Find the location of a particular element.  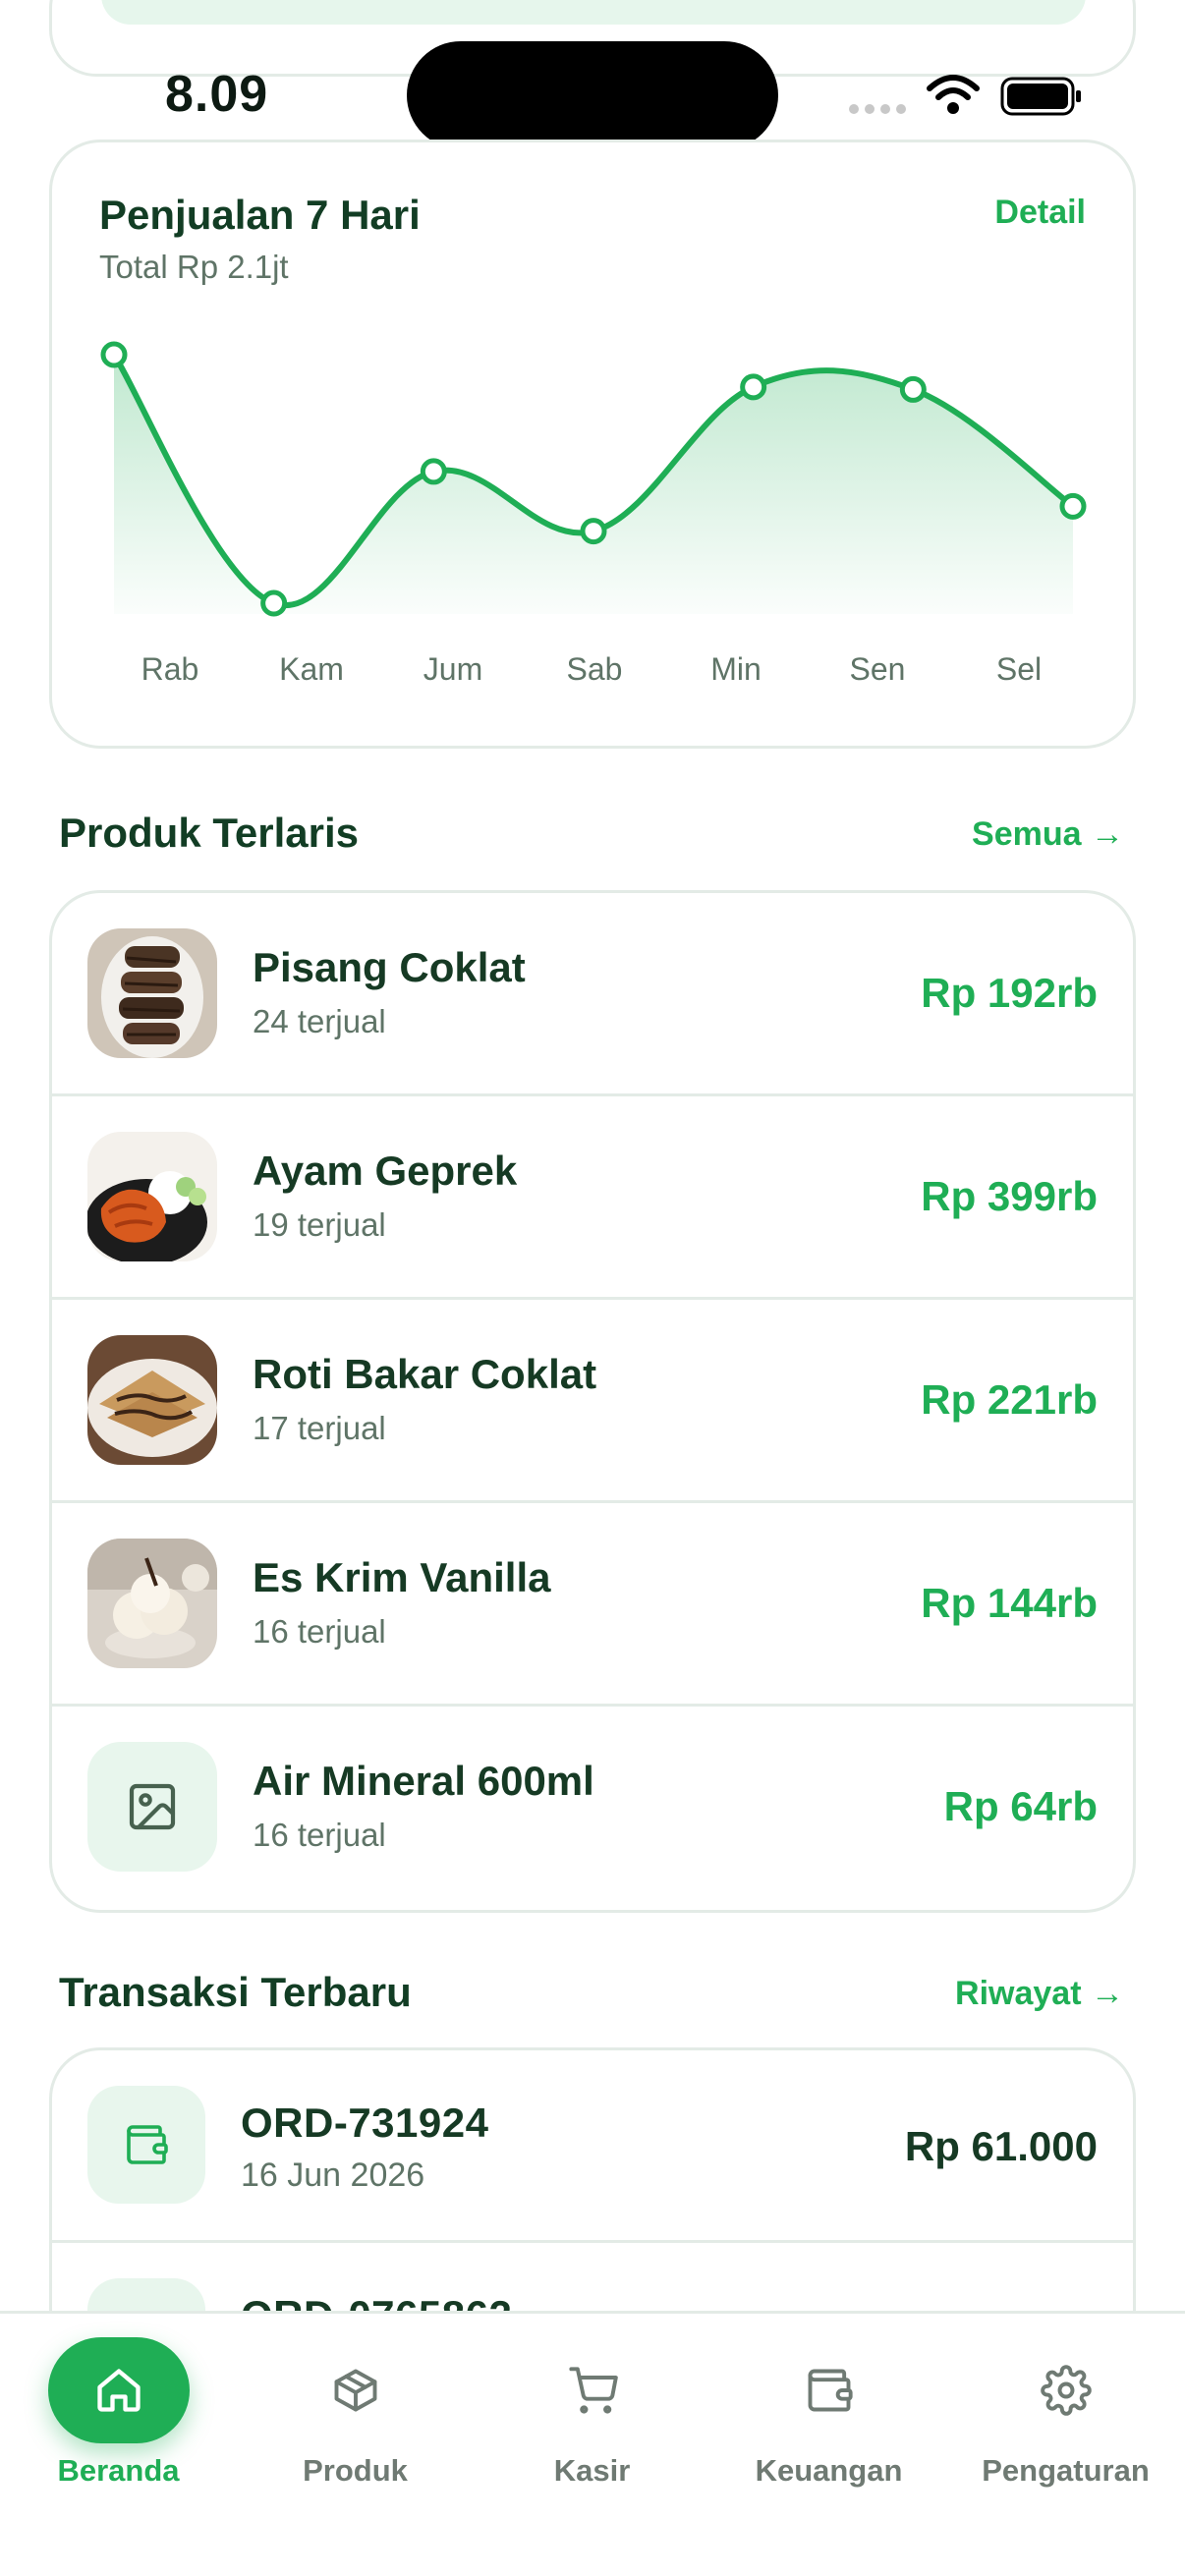

nav-beranda: Beranda is located at coordinates (119, 2412).